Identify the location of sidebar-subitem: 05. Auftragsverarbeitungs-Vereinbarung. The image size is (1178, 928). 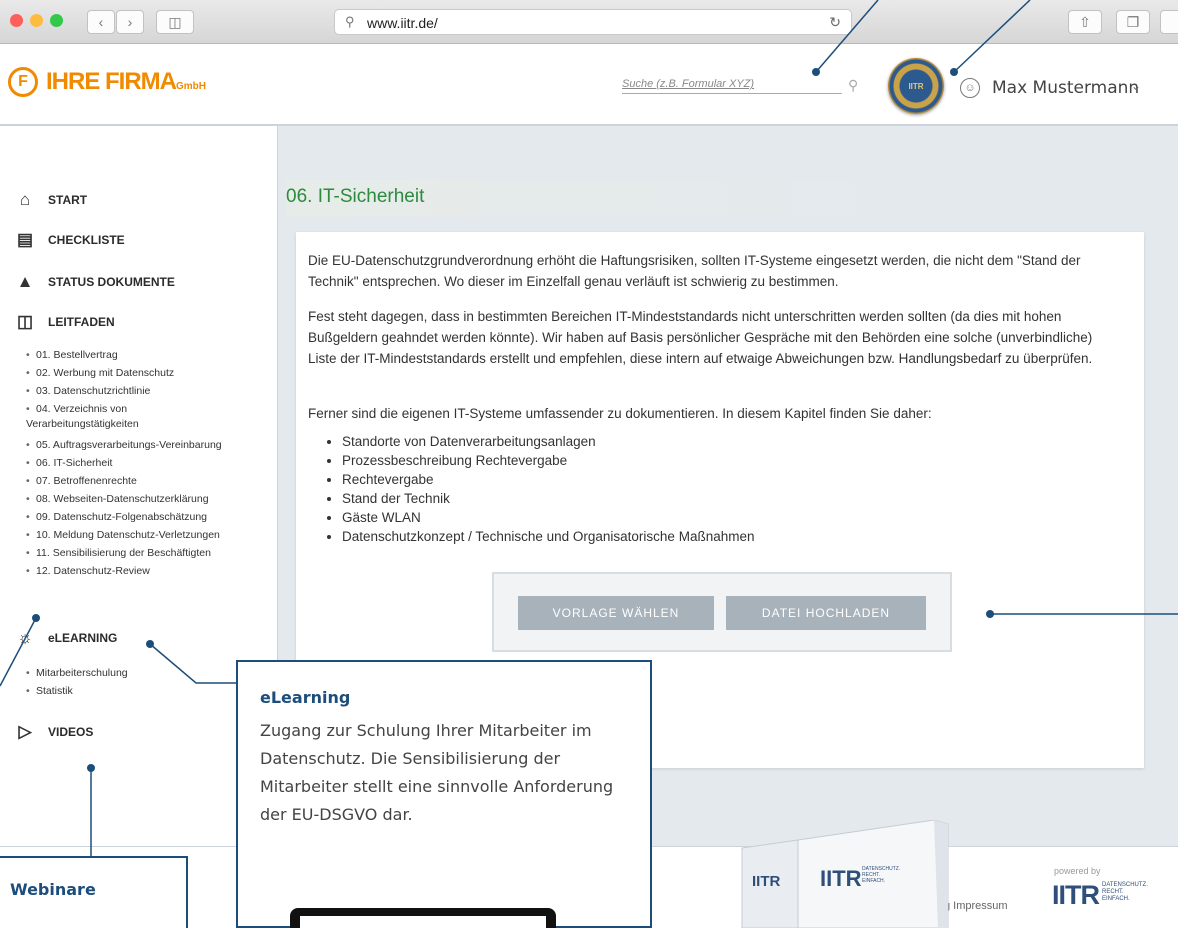
(124, 445).